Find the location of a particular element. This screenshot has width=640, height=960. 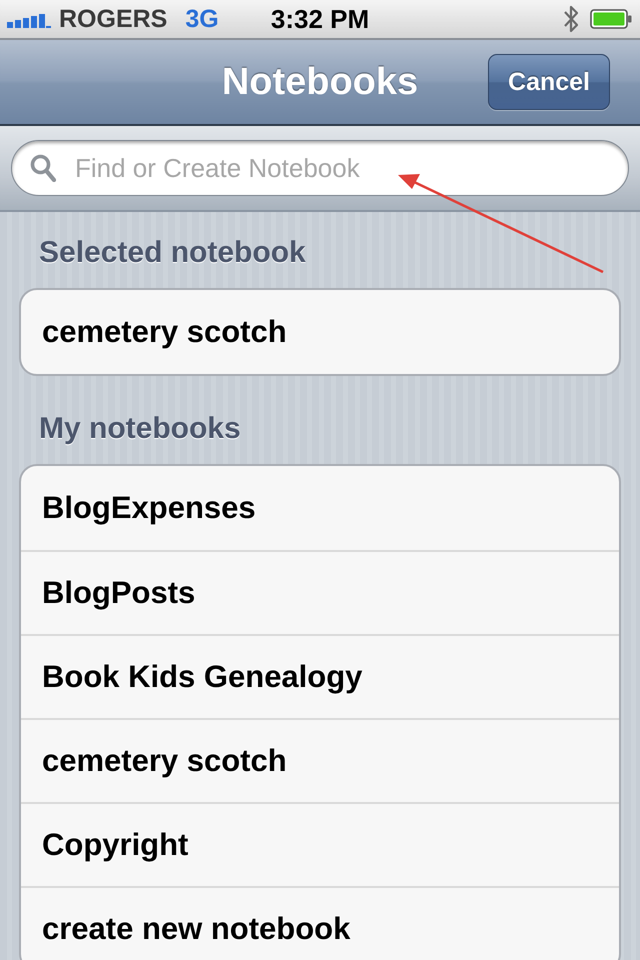

notebook-row: Copyright is located at coordinates (320, 844).